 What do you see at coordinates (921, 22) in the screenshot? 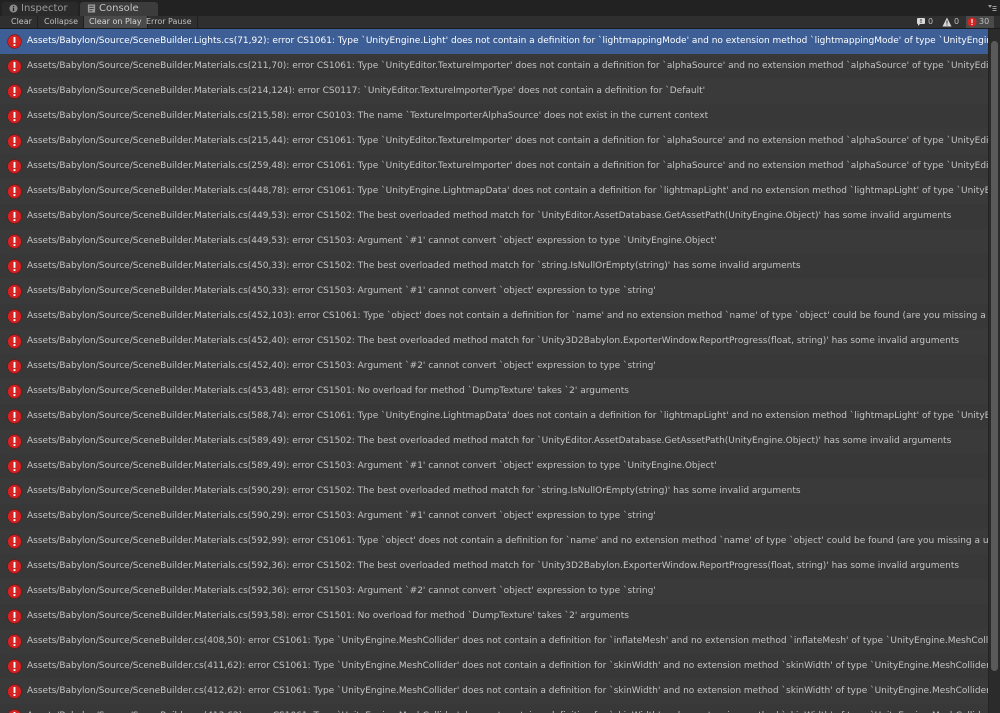
I see `info-message-icon` at bounding box center [921, 22].